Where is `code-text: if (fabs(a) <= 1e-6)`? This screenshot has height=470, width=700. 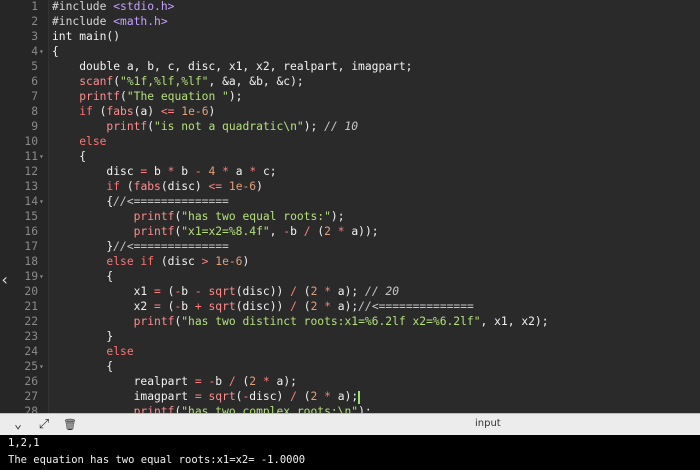 code-text: if (fabs(a) <= 1e-6) is located at coordinates (147, 111).